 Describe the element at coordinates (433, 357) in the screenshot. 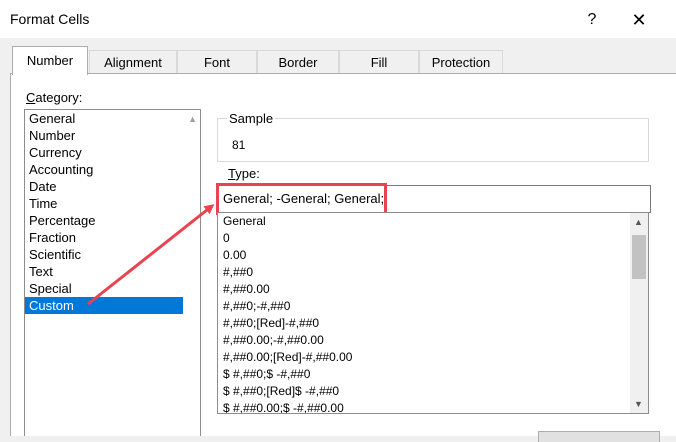

I see `format-item: #,##0.00;[Red]-#,##0.00` at that location.